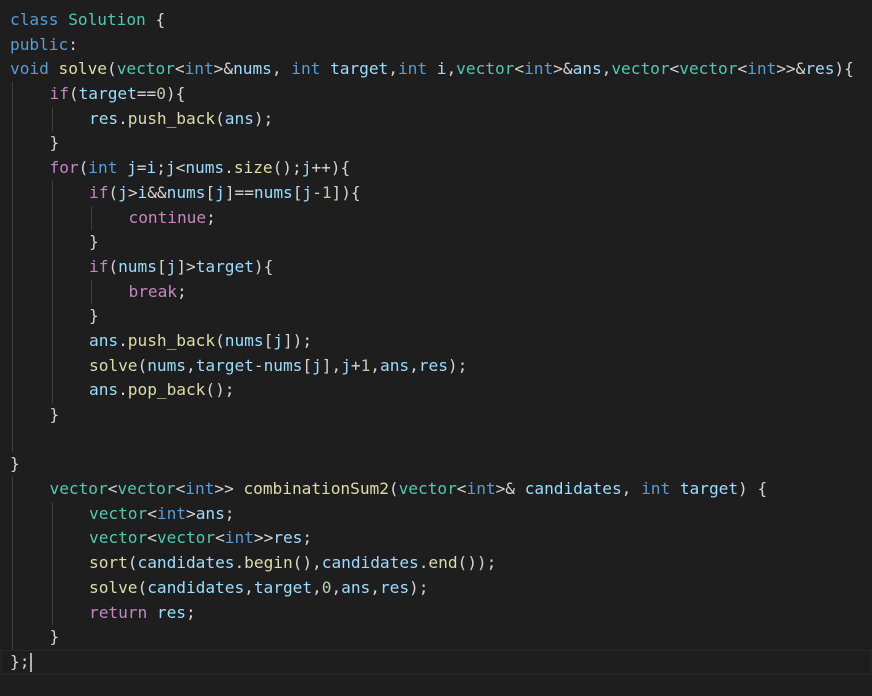 The image size is (872, 696). Describe the element at coordinates (433, 365) in the screenshot. I see `code-token: res` at that location.